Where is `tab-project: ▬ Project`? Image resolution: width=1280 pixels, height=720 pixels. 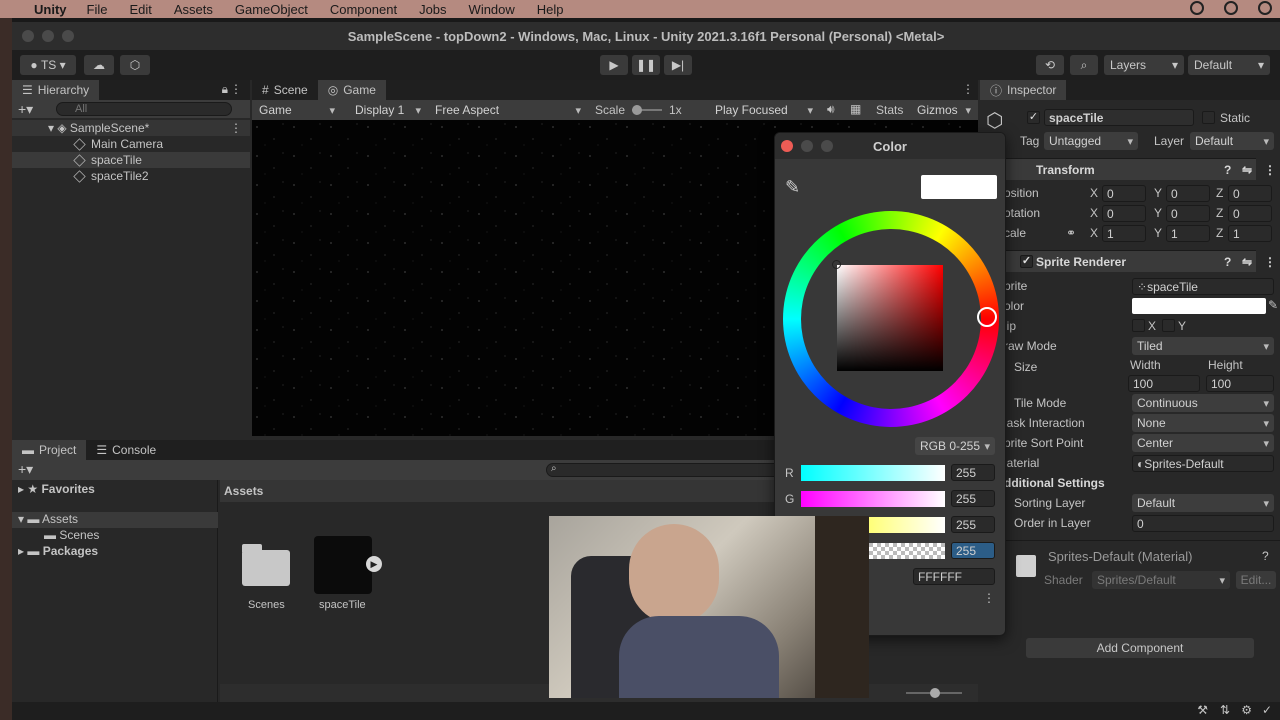 tab-project: ▬ Project is located at coordinates (49, 450).